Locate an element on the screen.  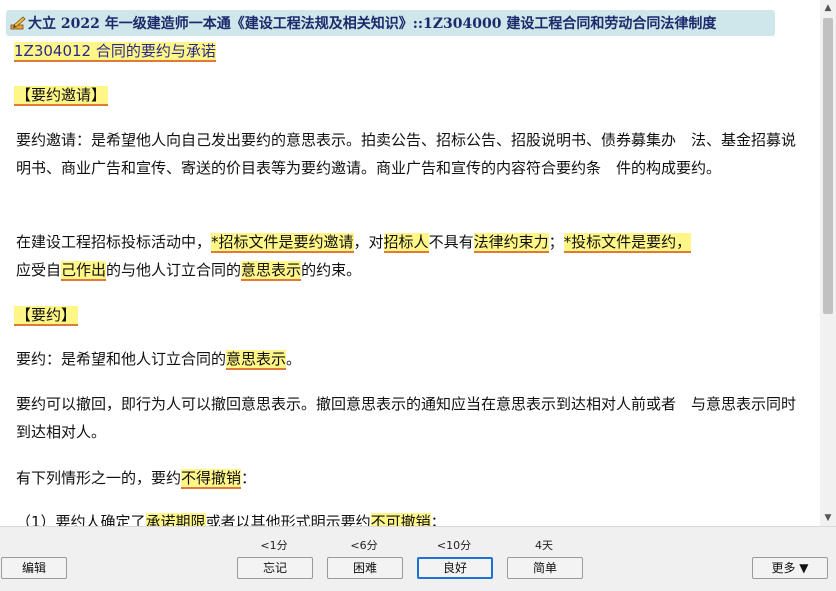
pencil-icon is located at coordinates (18, 25).